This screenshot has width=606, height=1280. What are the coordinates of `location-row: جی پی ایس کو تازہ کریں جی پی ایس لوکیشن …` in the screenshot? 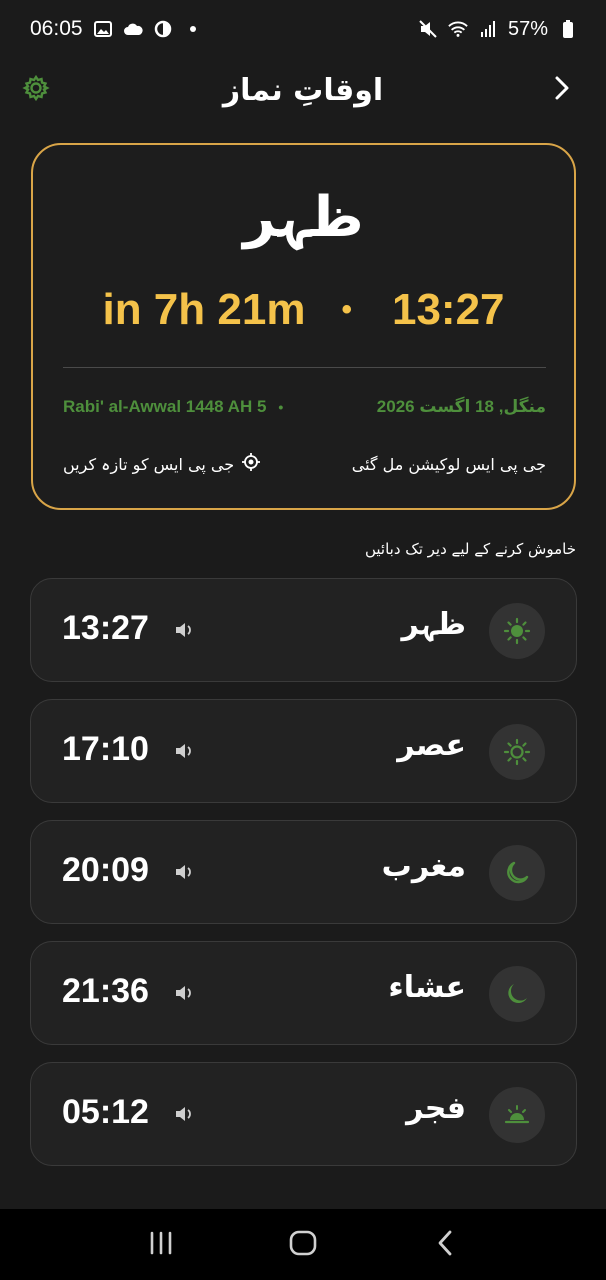 It's located at (304, 464).